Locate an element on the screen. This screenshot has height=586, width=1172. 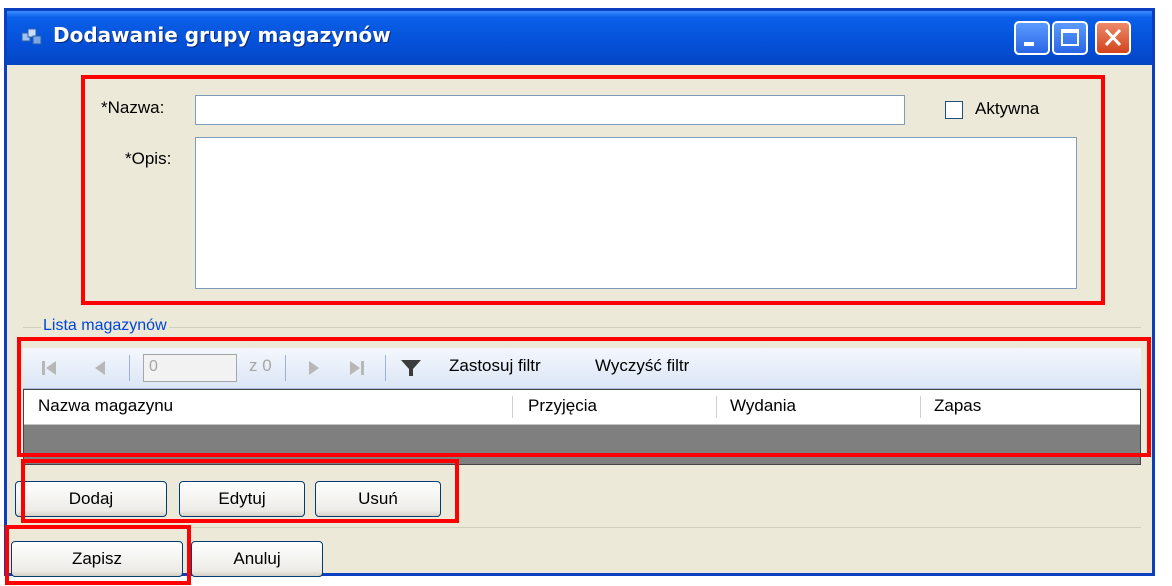
minimize-icon is located at coordinates (1029, 44).